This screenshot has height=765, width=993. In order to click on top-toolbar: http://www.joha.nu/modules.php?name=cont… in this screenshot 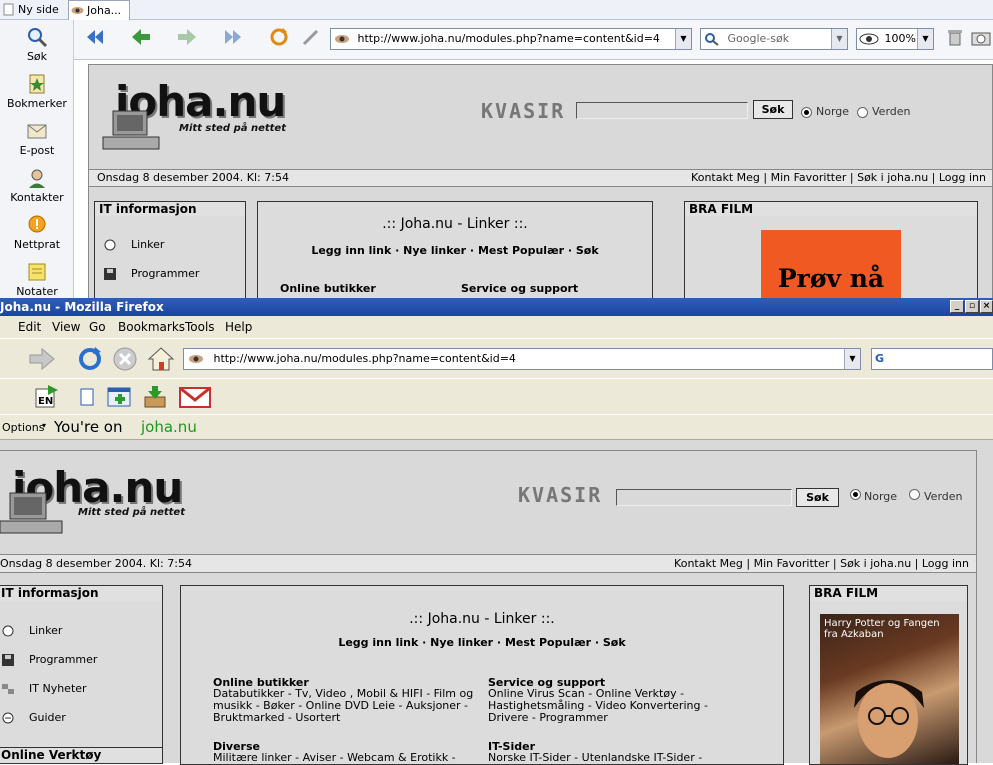, I will do `click(533, 40)`.